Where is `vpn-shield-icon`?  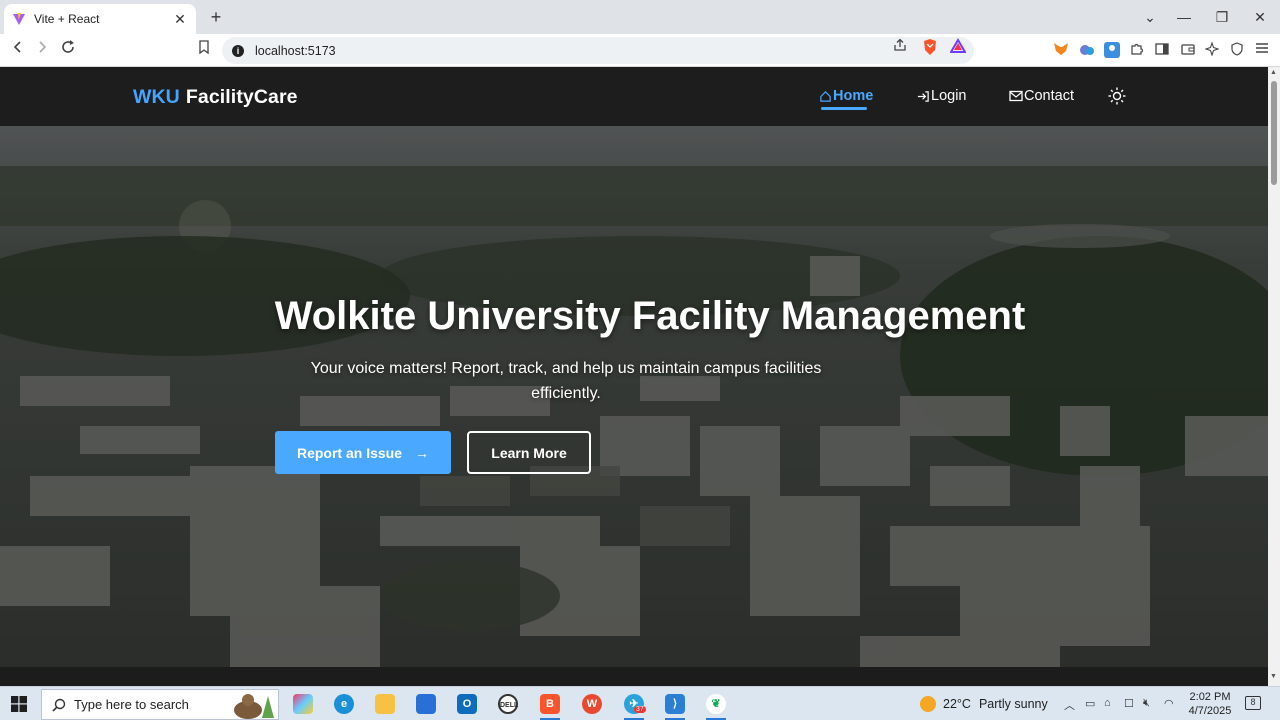
vpn-shield-icon is located at coordinates (1237, 50).